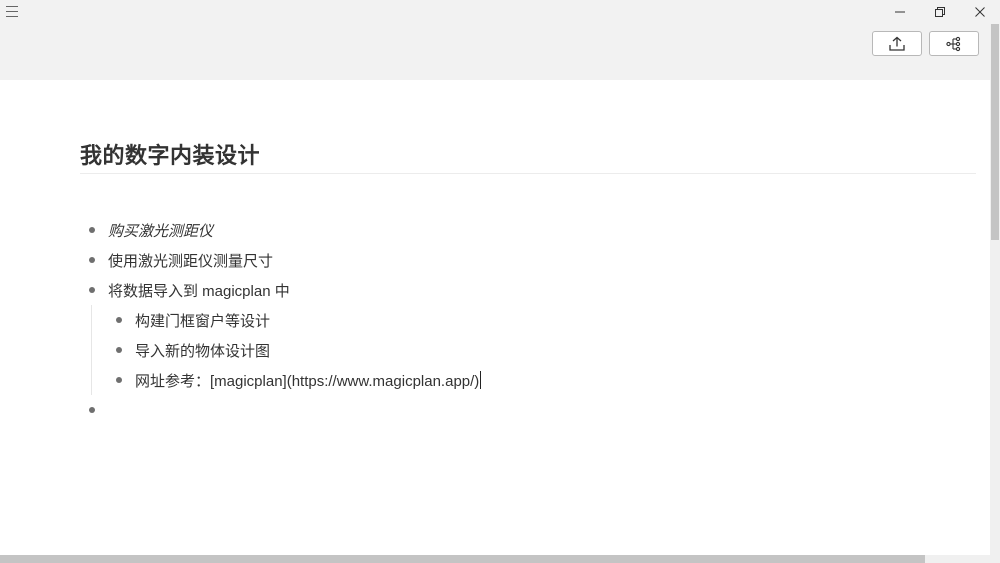 Image resolution: width=1000 pixels, height=563 pixels. I want to click on mind-map-icon, so click(953, 43).